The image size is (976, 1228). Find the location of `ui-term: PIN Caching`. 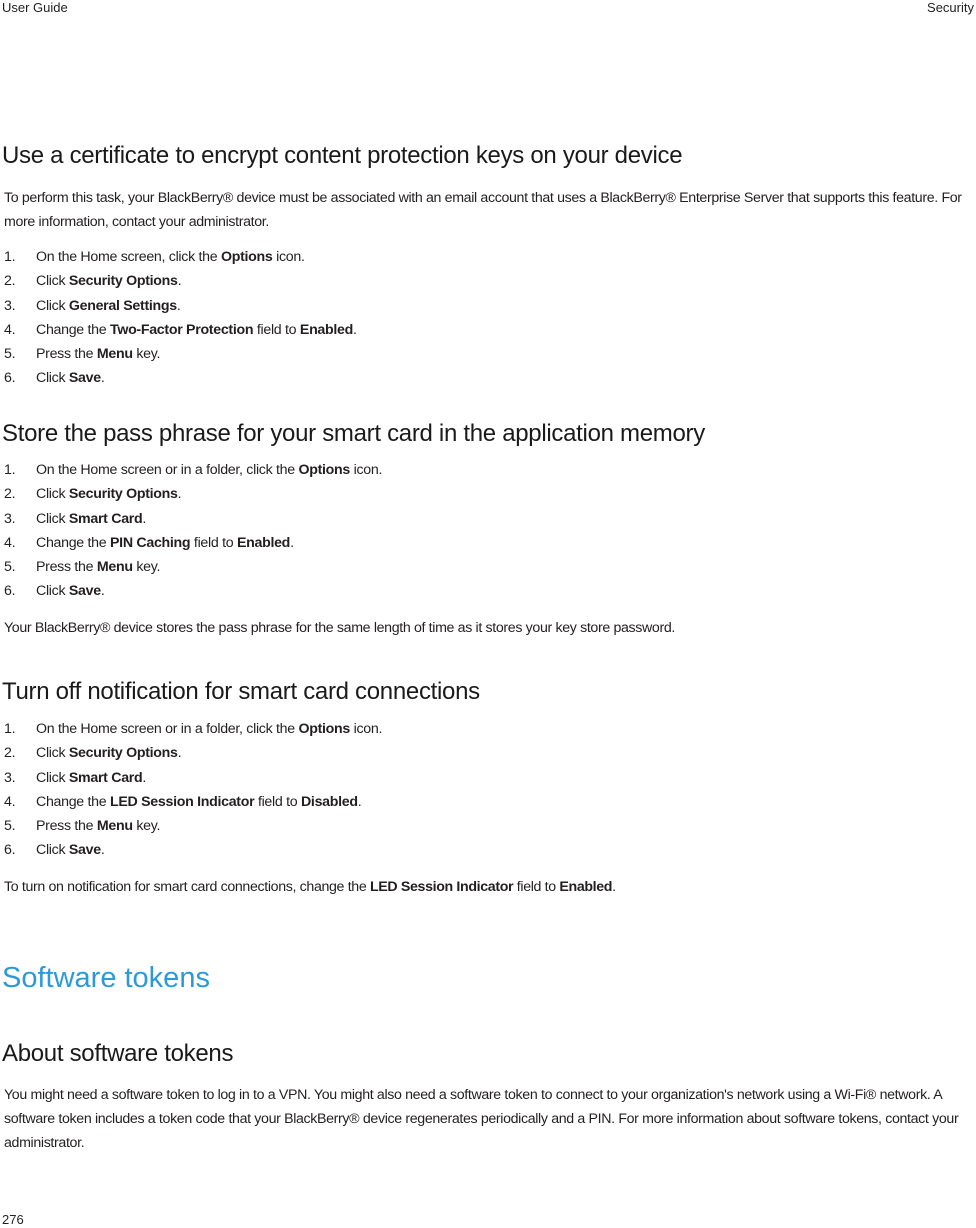

ui-term: PIN Caching is located at coordinates (150, 542).